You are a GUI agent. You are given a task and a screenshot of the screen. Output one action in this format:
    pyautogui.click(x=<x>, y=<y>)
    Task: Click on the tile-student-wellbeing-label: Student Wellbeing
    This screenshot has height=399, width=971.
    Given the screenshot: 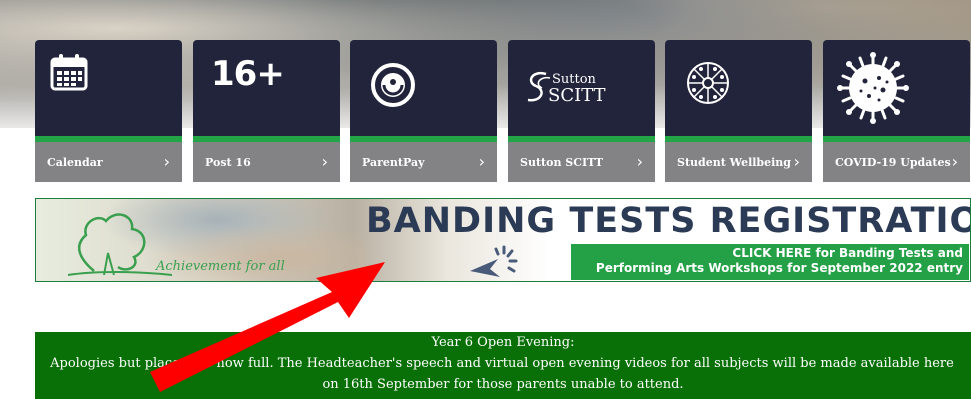 What is the action you would take?
    pyautogui.click(x=738, y=162)
    